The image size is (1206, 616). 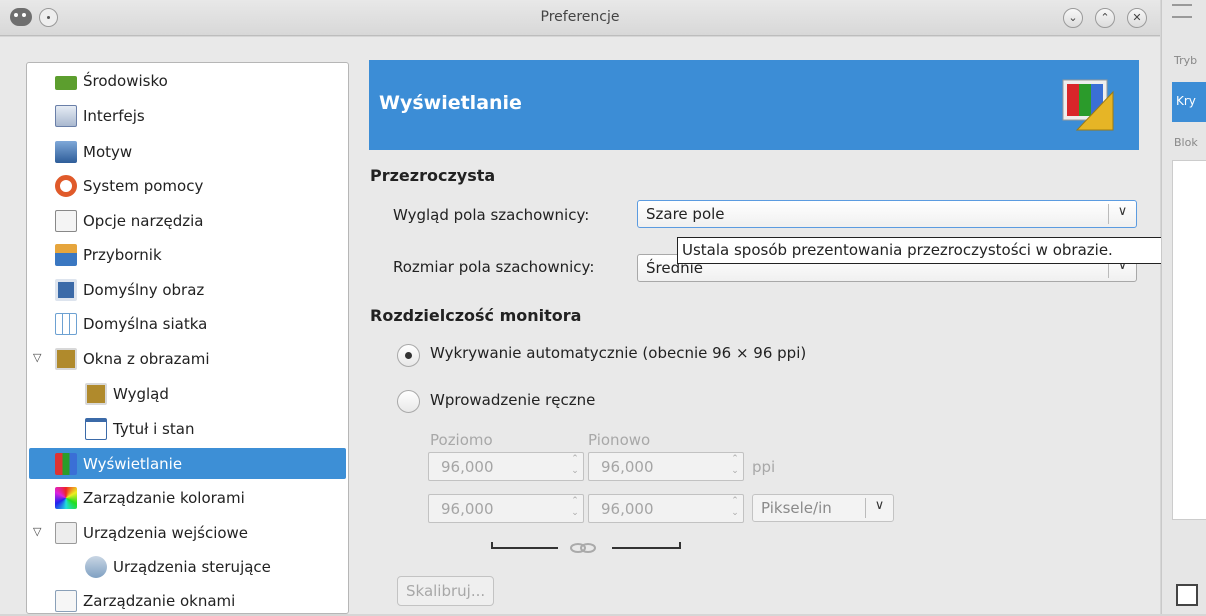 What do you see at coordinates (66, 358) in the screenshot?
I see `image-windows-icon` at bounding box center [66, 358].